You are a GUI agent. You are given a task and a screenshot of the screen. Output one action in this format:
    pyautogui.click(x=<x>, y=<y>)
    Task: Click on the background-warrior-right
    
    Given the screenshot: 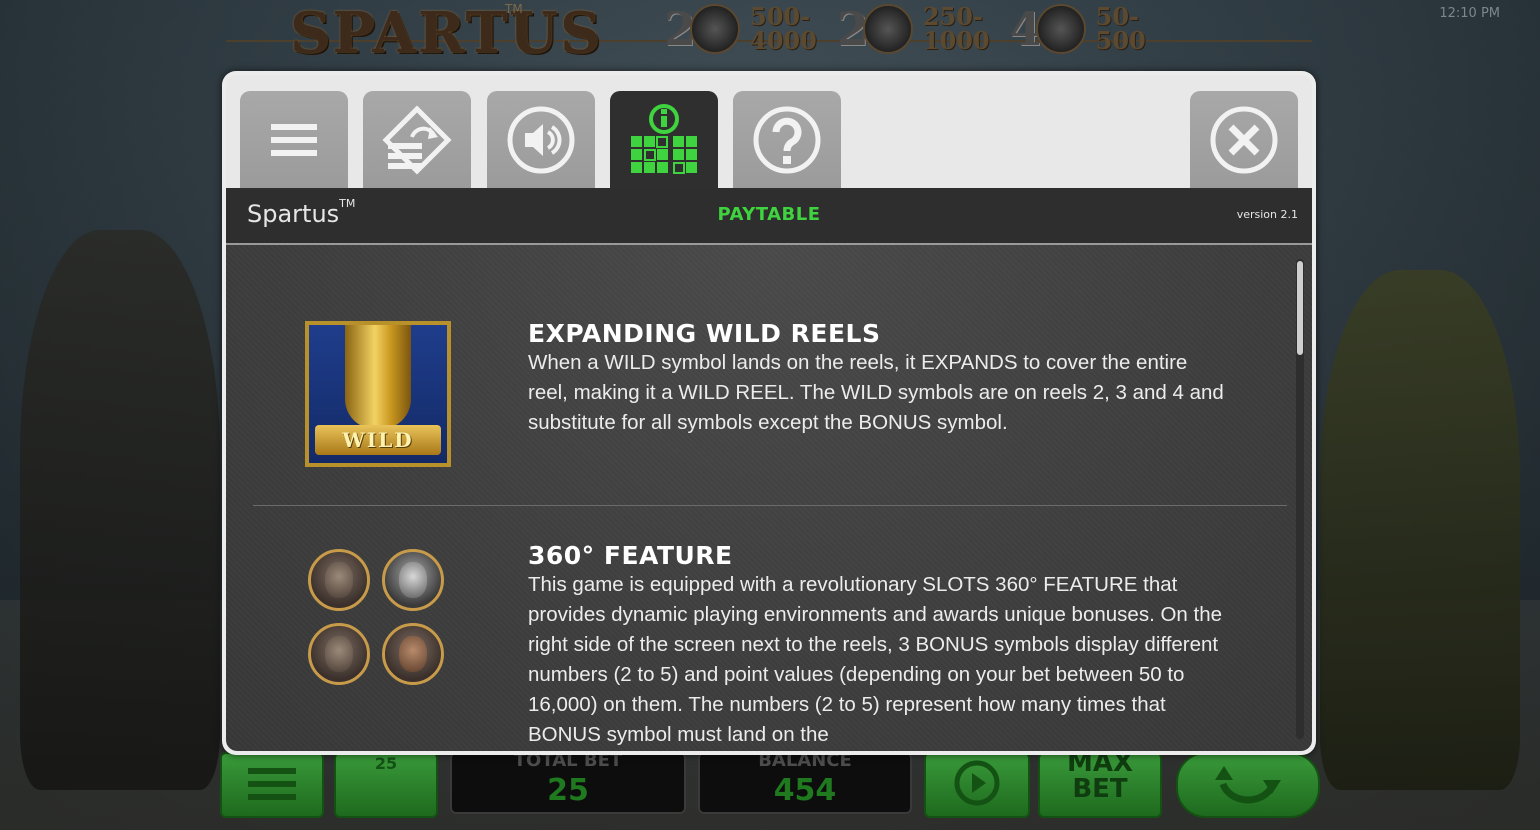 What is the action you would take?
    pyautogui.click(x=1420, y=530)
    